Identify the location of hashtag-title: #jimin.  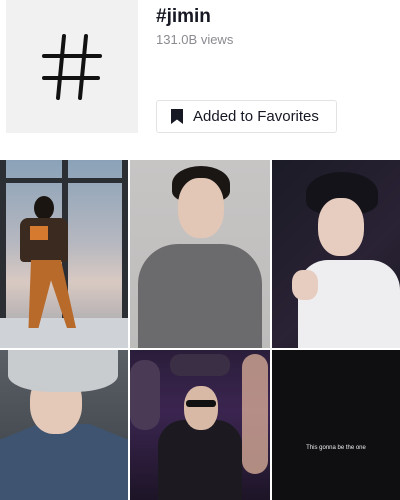
(183, 16).